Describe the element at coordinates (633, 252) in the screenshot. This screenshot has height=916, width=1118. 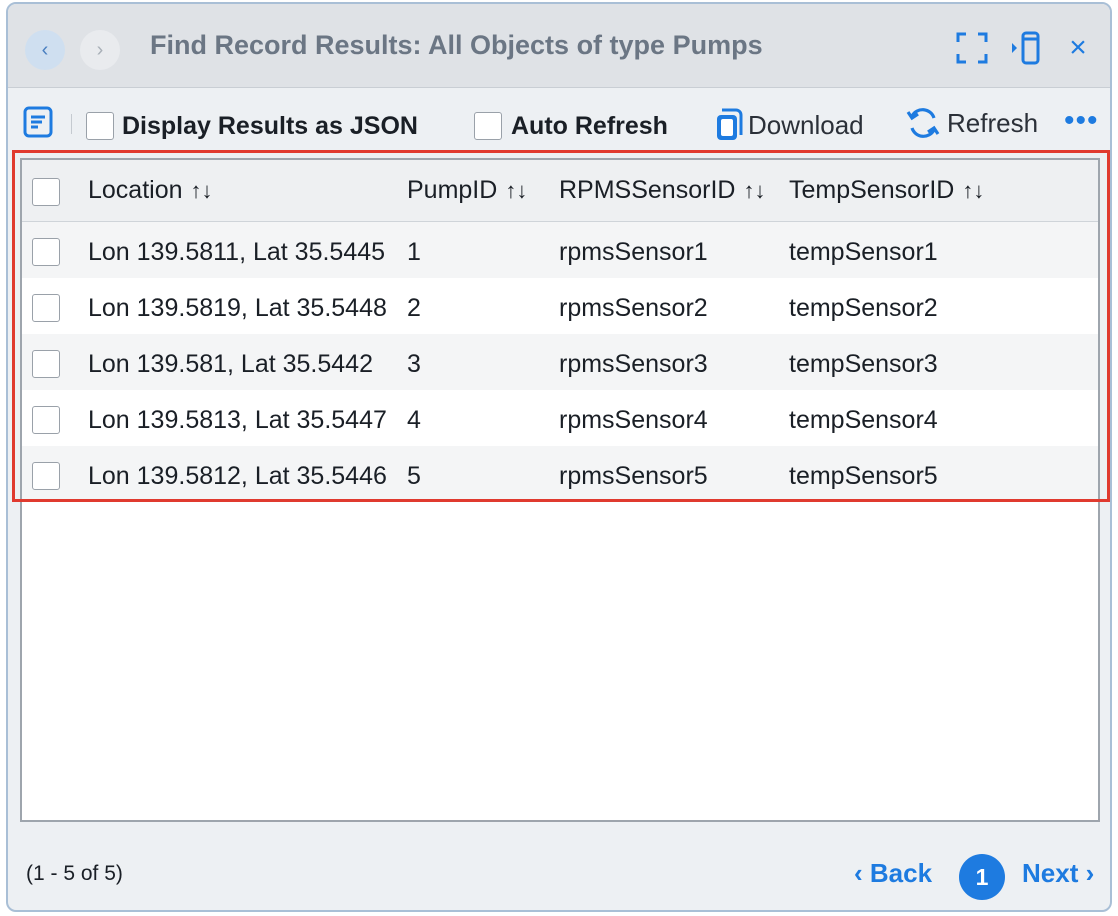
I see `cell-rpmssensorid: rpmsSensor1` at that location.